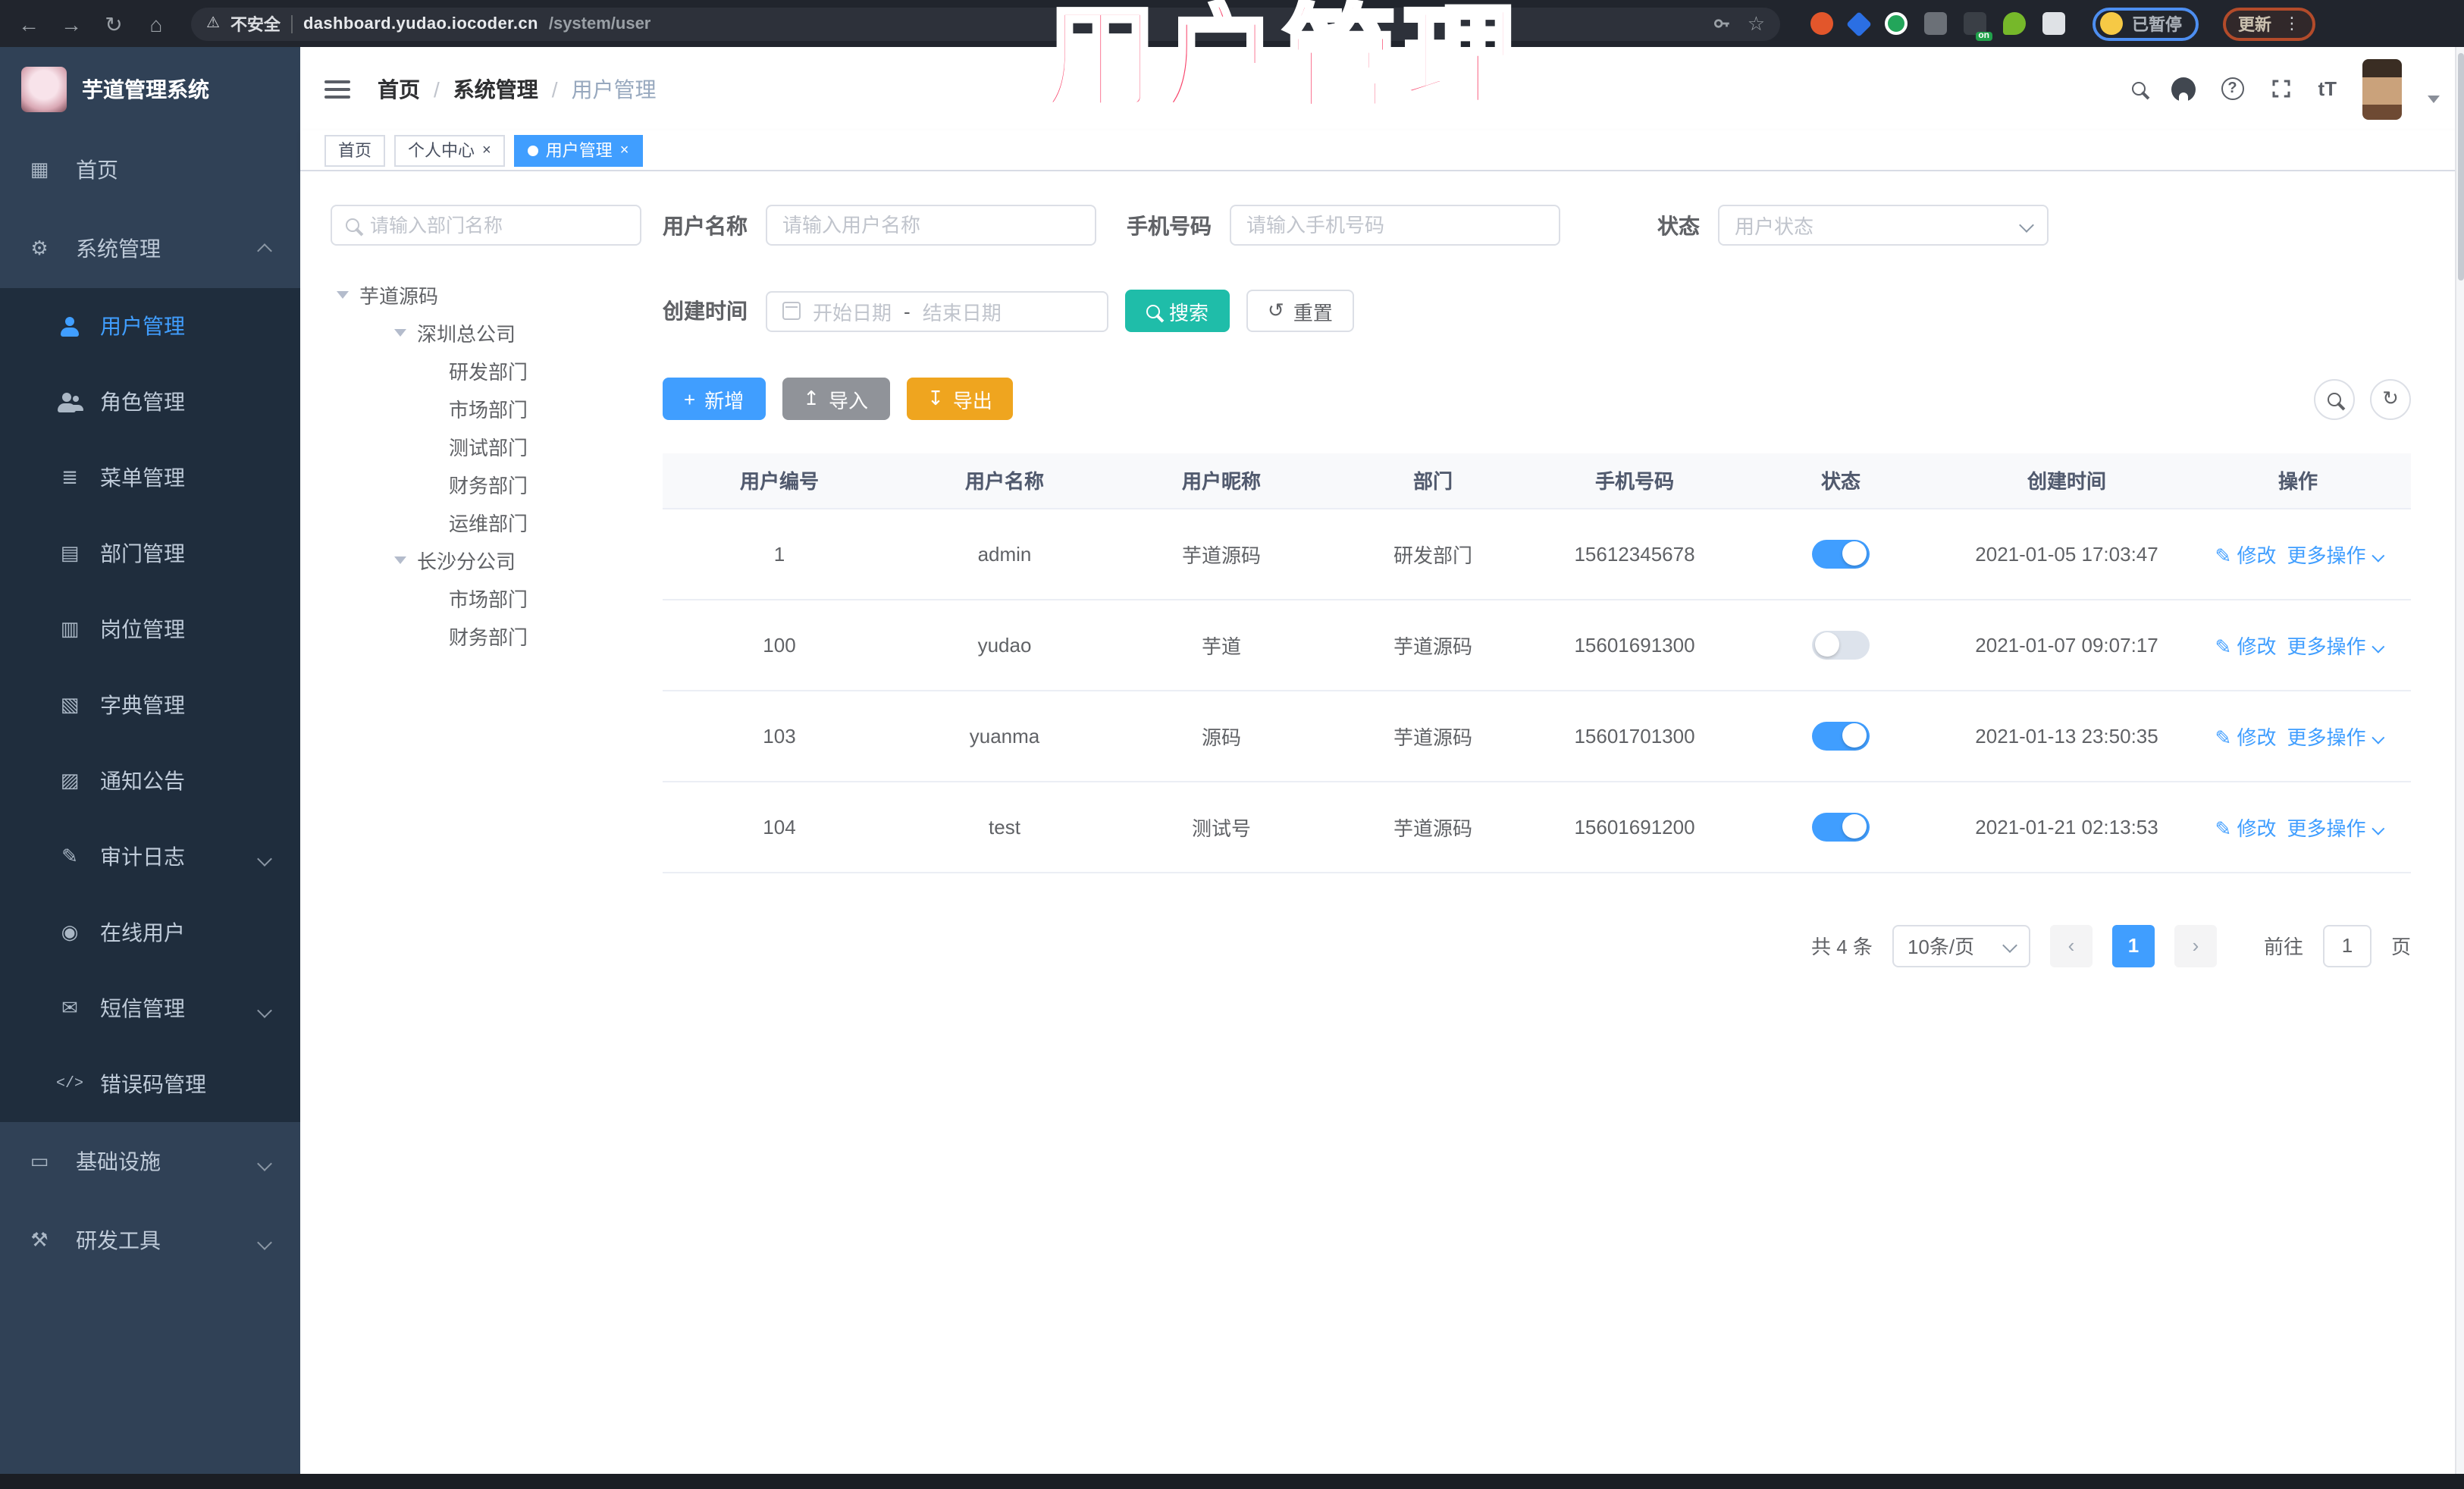 The image size is (2464, 1489). What do you see at coordinates (853, 312) in the screenshot?
I see `date-start-placeholder: 开始日期` at bounding box center [853, 312].